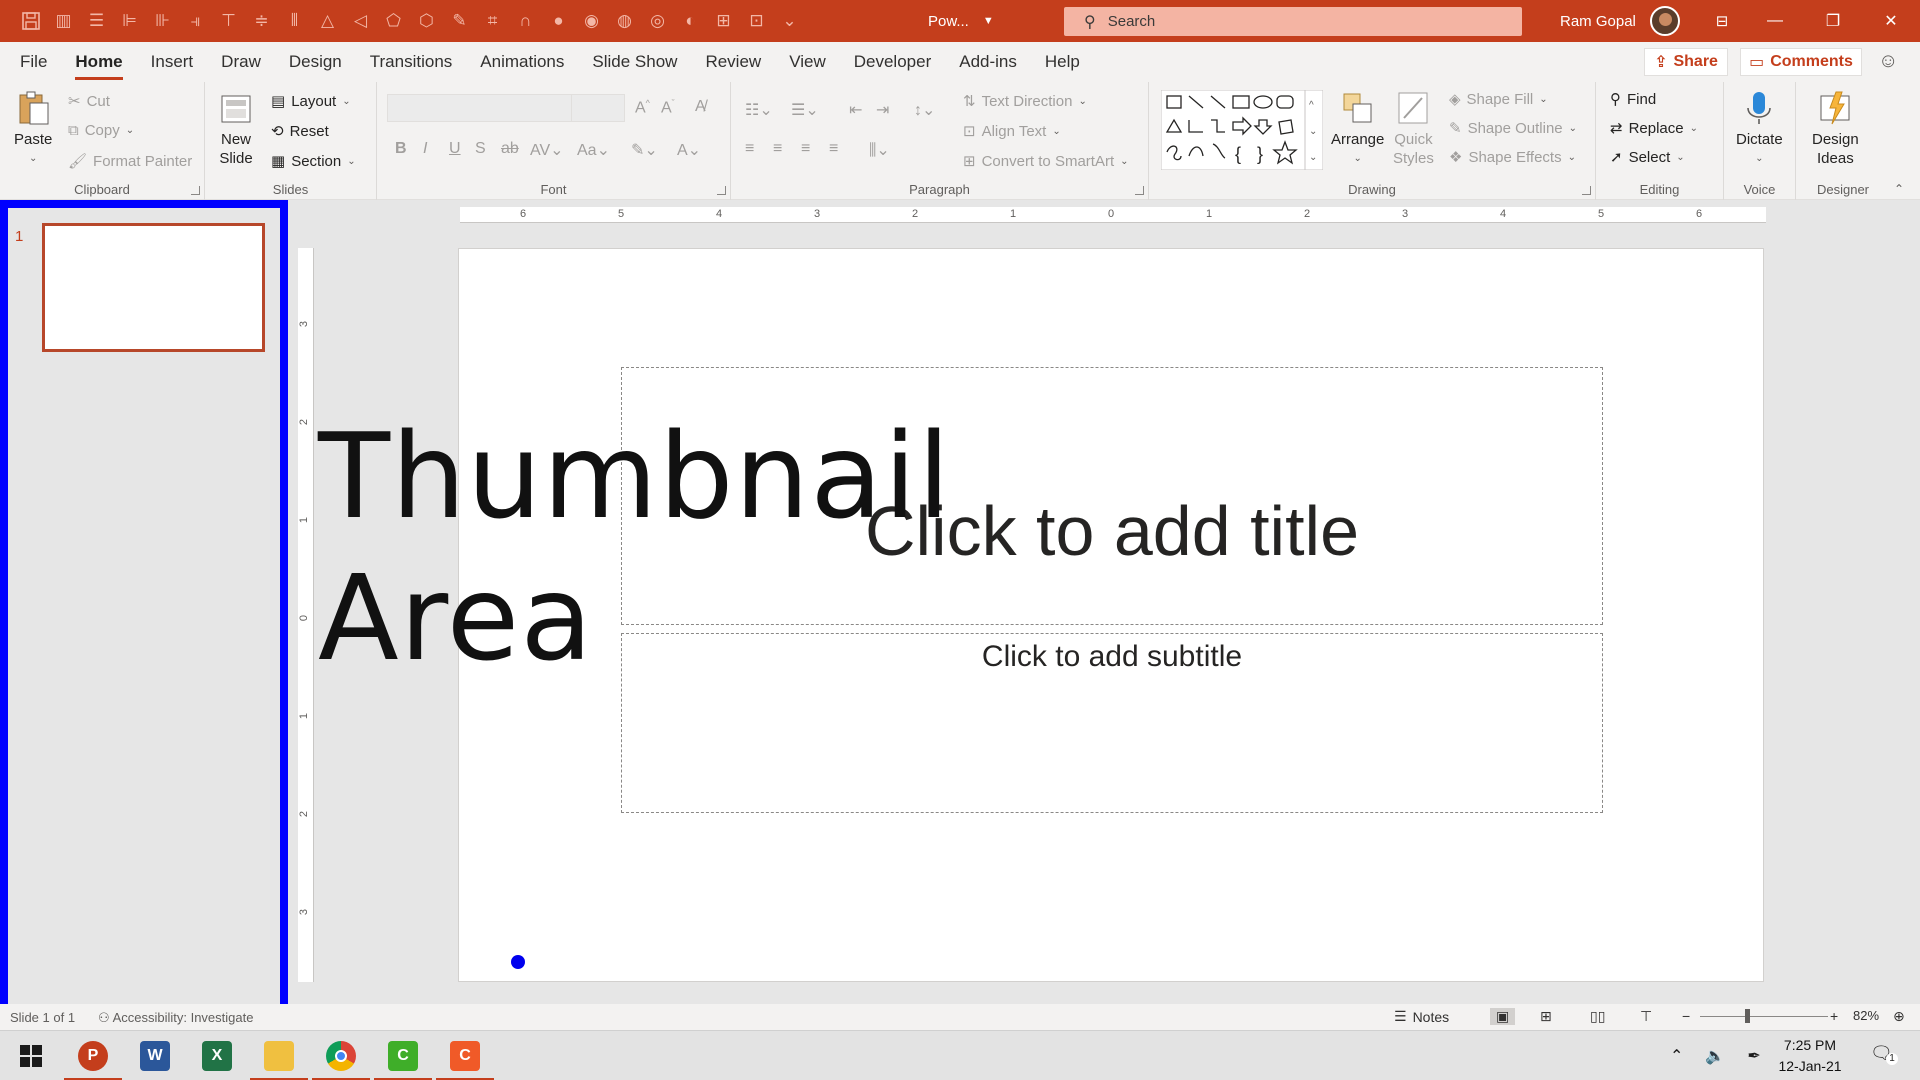 This screenshot has height=1080, width=1920. What do you see at coordinates (1597, 1016) in the screenshot?
I see `reading-view-icon: ▯▯` at bounding box center [1597, 1016].